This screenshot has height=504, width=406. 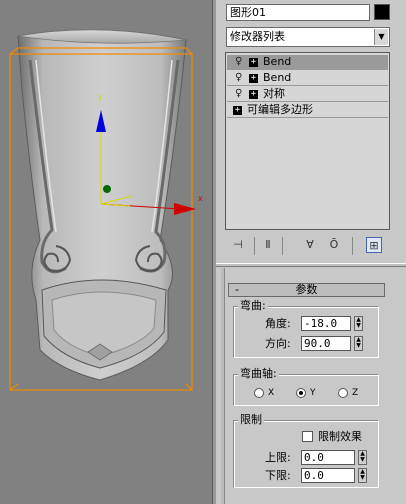 I want to click on angle-field: -18.0, so click(x=326, y=323).